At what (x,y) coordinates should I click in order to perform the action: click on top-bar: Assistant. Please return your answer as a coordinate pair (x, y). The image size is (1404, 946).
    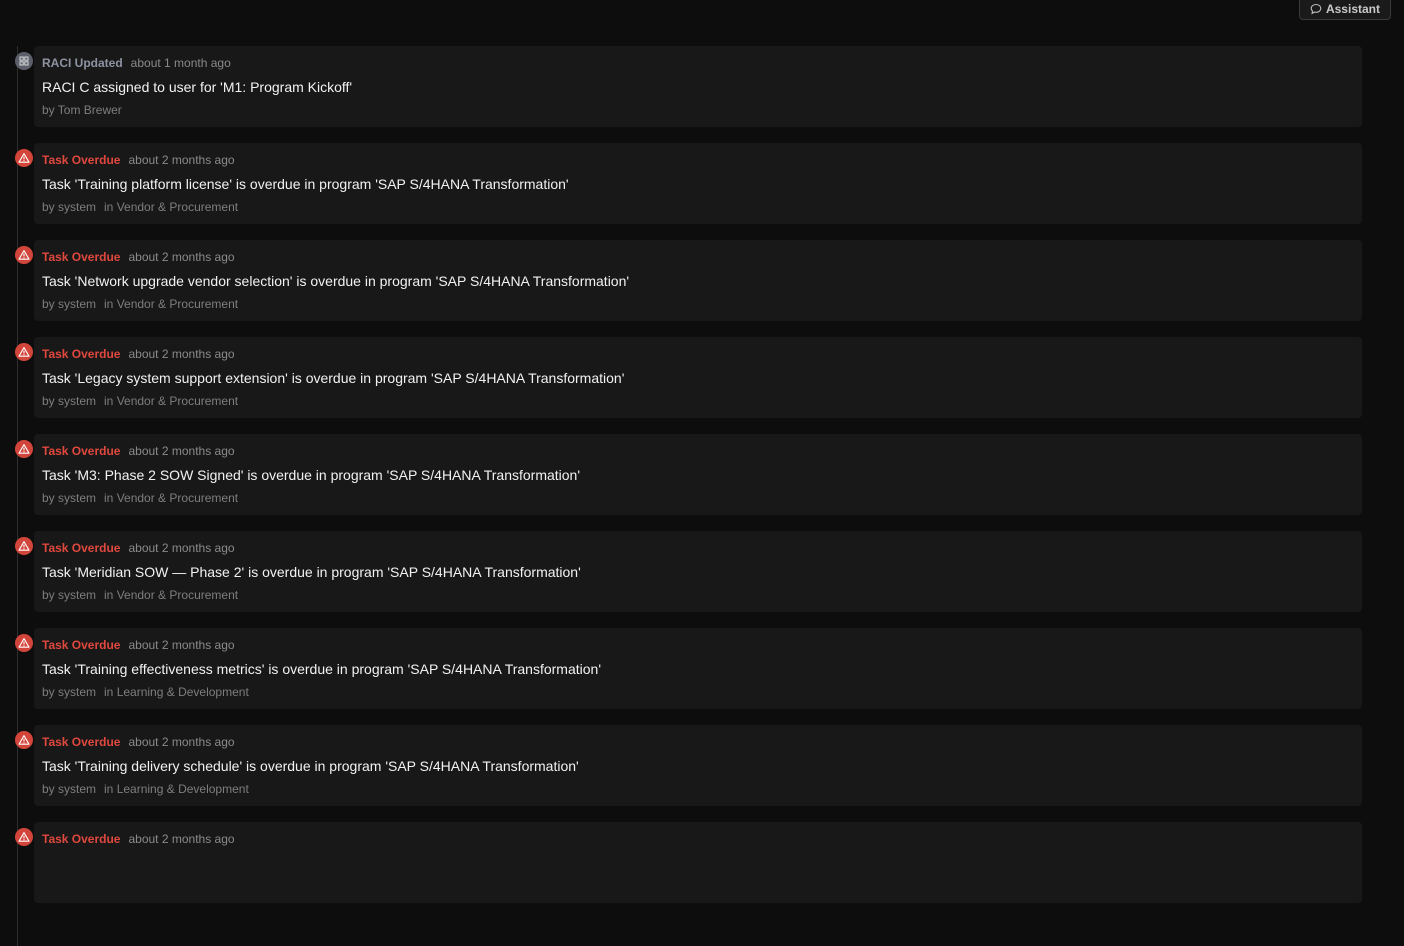
    Looking at the image, I should click on (702, 15).